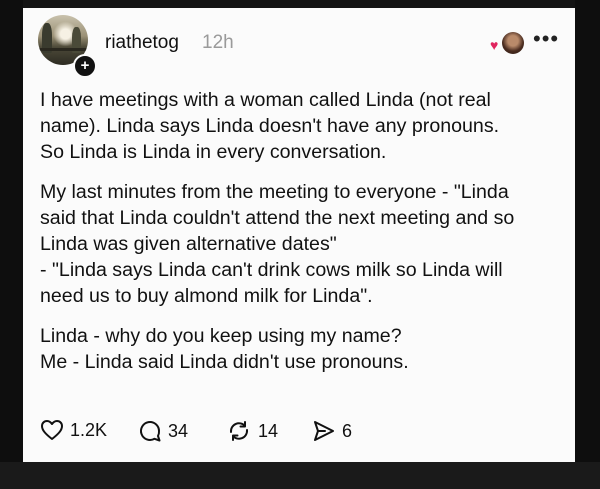  Describe the element at coordinates (252, 431) in the screenshot. I see `repost-button: 14` at that location.